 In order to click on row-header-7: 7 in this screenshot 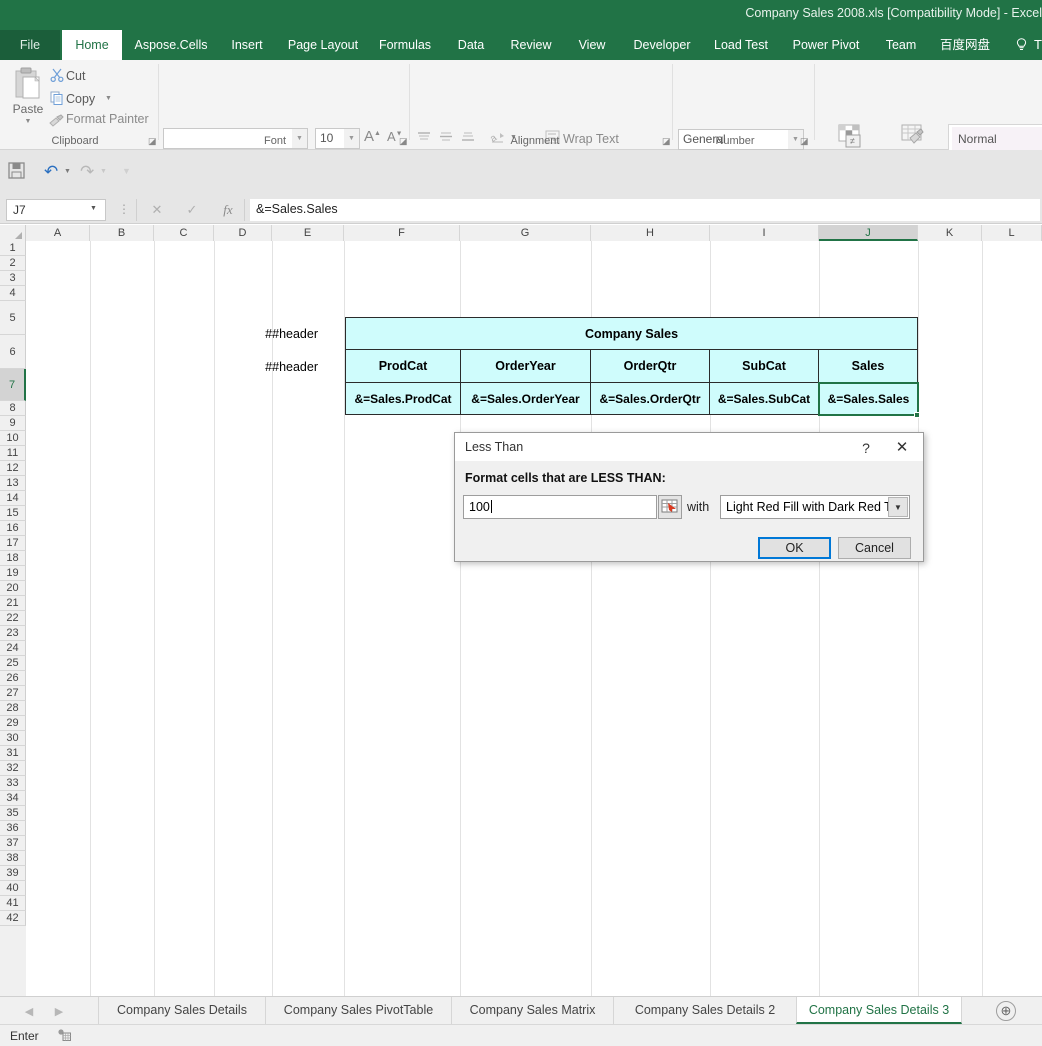, I will do `click(13, 385)`.